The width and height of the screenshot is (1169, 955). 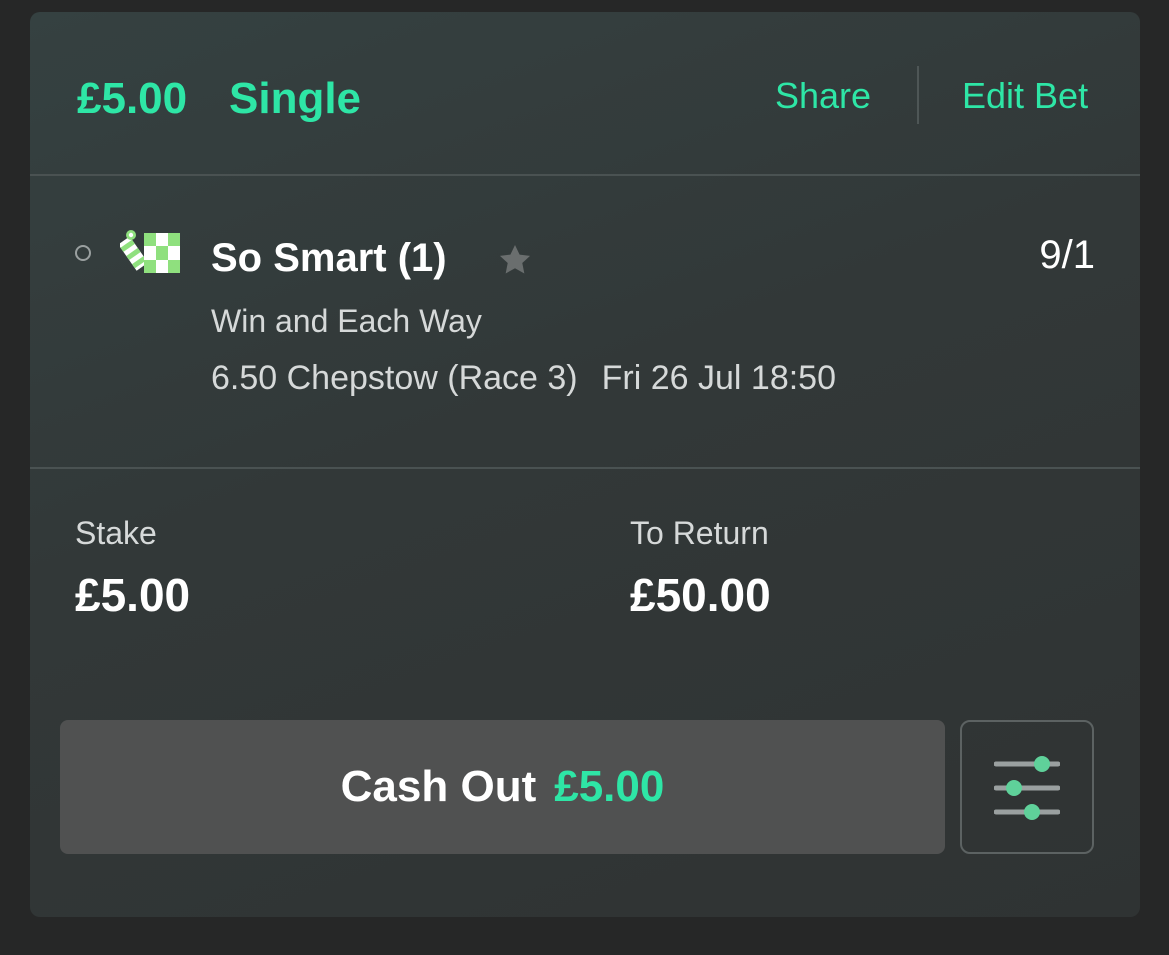 I want to click on jockey-silks-icon, so click(x=150, y=251).